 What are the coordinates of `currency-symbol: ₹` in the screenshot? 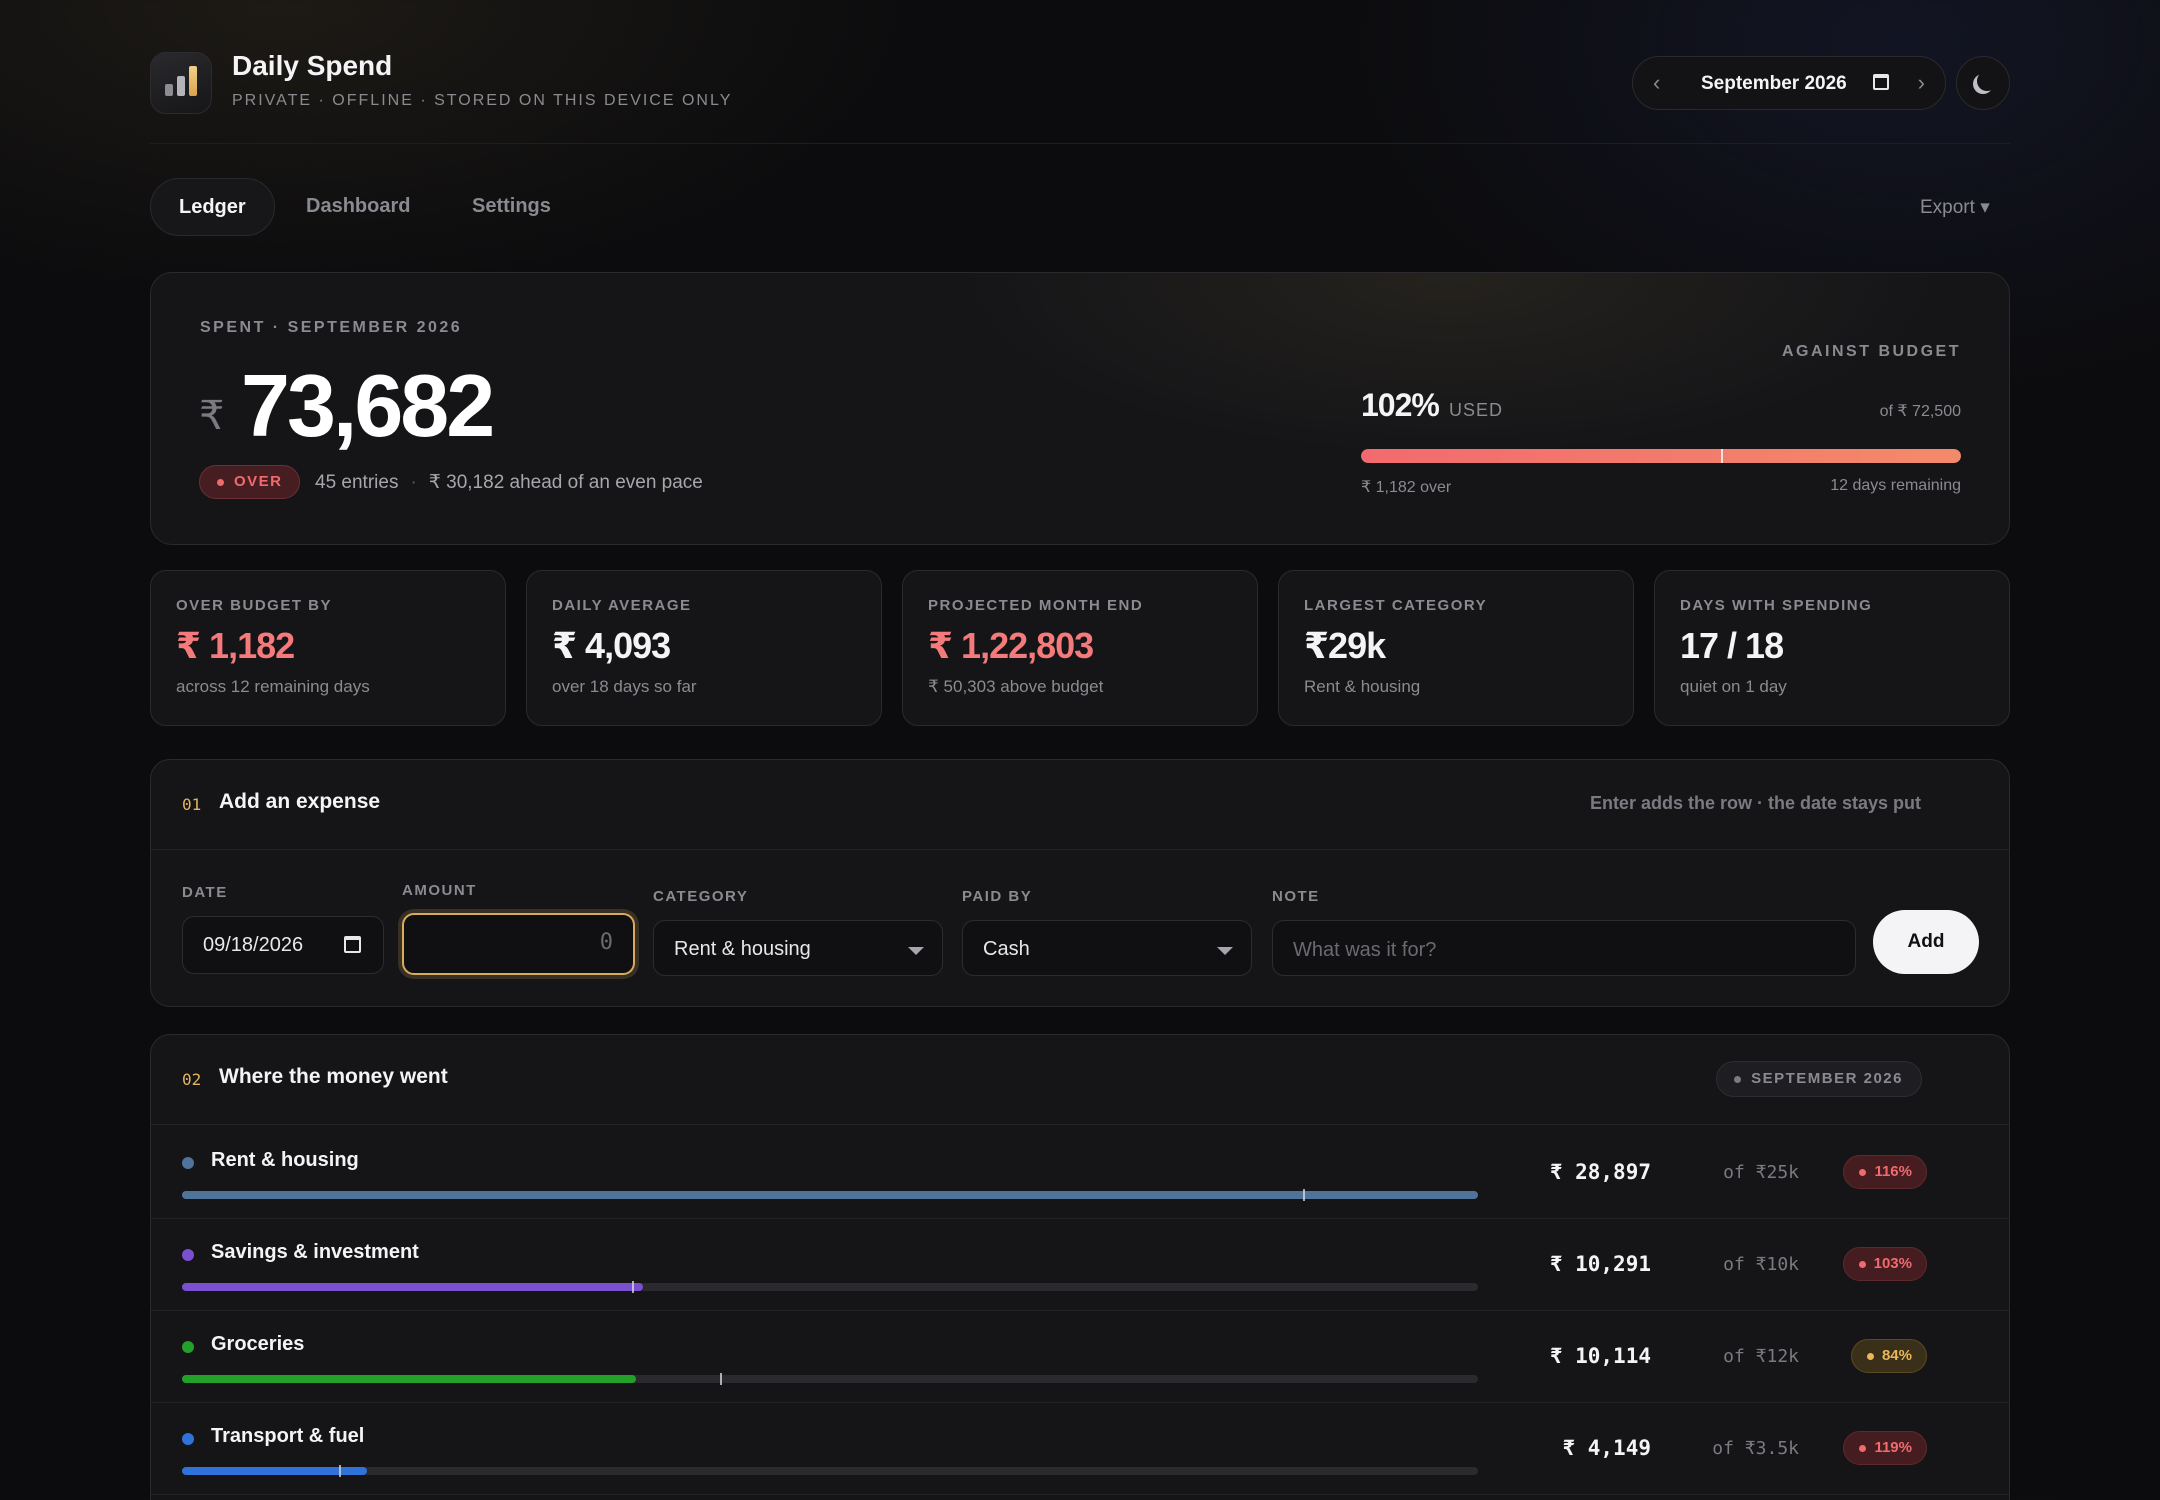 It's located at (212, 416).